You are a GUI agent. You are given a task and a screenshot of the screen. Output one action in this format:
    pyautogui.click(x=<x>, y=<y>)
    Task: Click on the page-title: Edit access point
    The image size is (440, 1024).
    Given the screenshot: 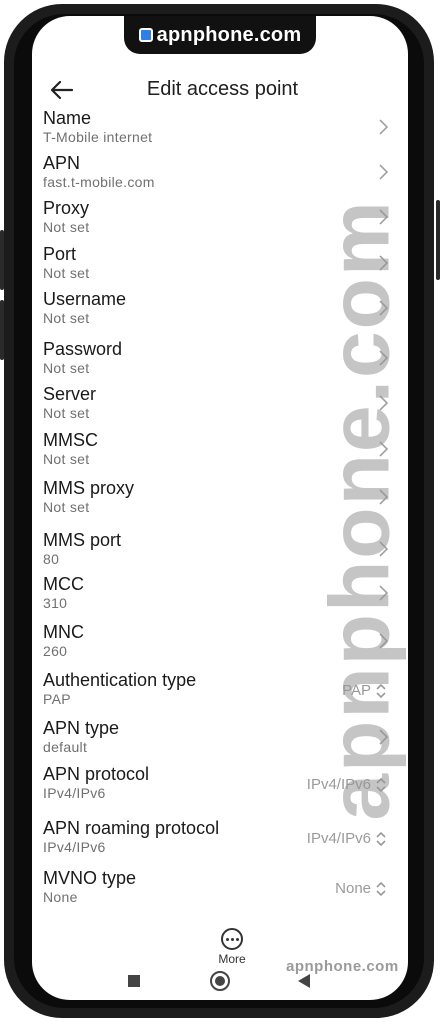 What is the action you would take?
    pyautogui.click(x=222, y=89)
    